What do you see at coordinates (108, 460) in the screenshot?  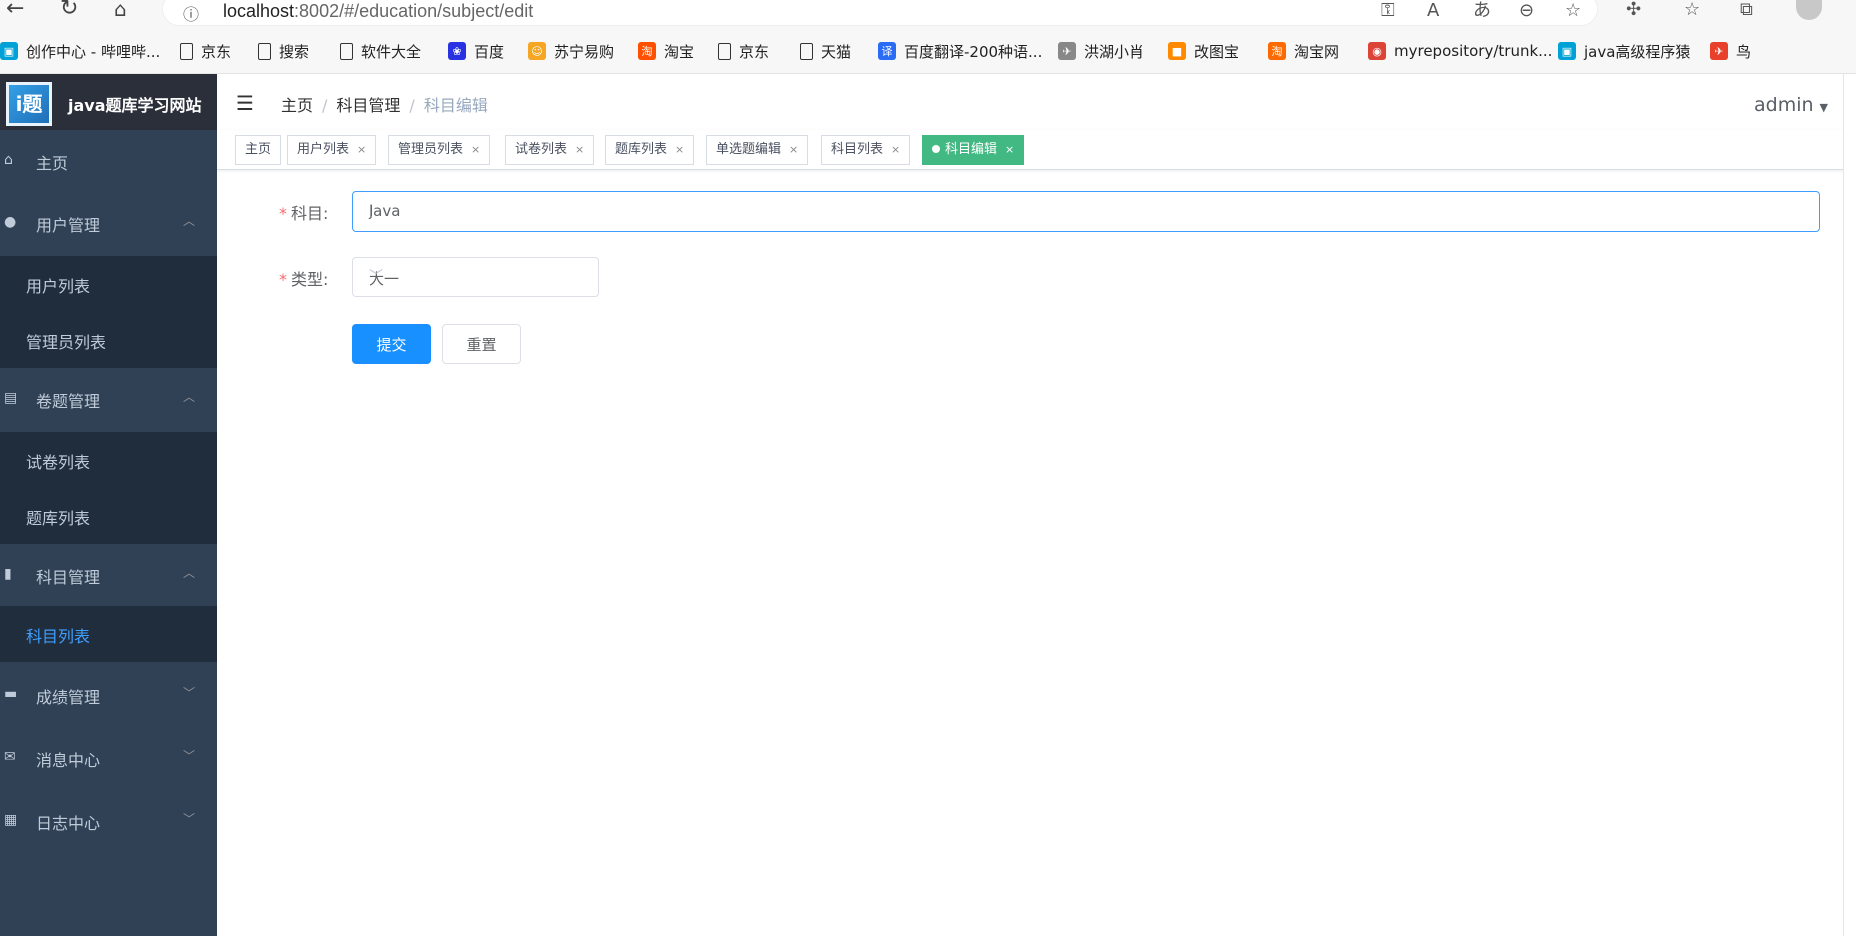 I see `submenu-exam-list: 试卷列表` at bounding box center [108, 460].